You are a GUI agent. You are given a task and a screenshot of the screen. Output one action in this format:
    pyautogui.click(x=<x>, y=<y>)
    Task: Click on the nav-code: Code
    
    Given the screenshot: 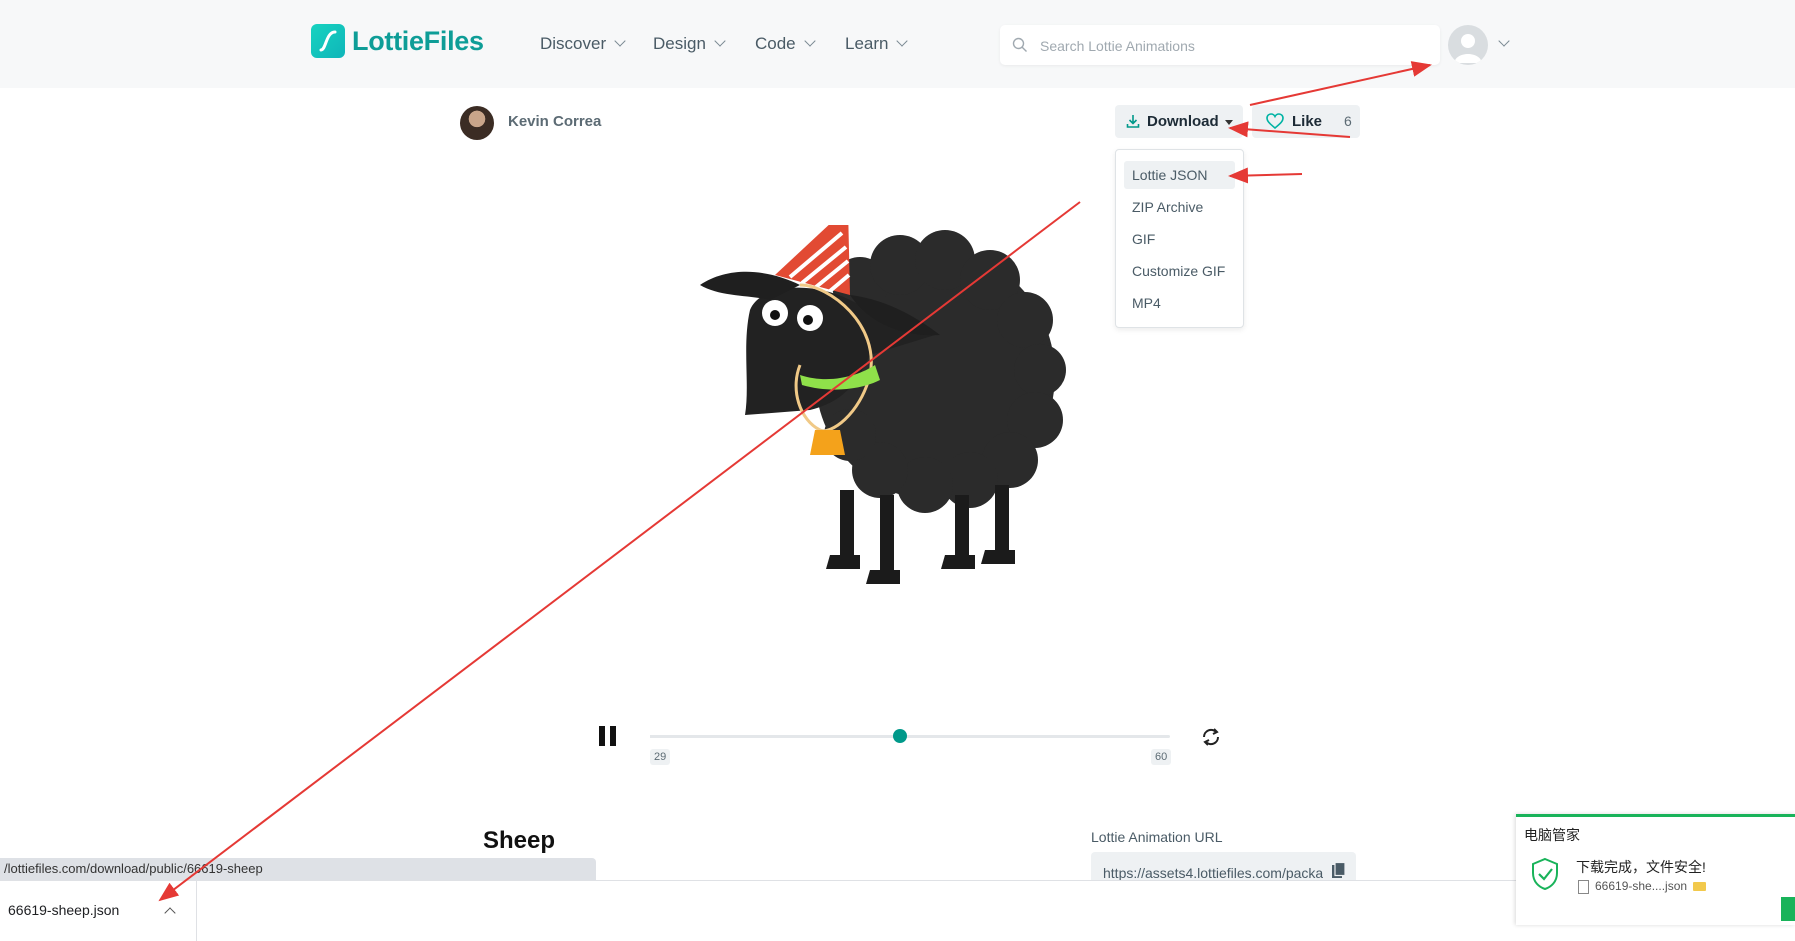 What is the action you would take?
    pyautogui.click(x=785, y=44)
    